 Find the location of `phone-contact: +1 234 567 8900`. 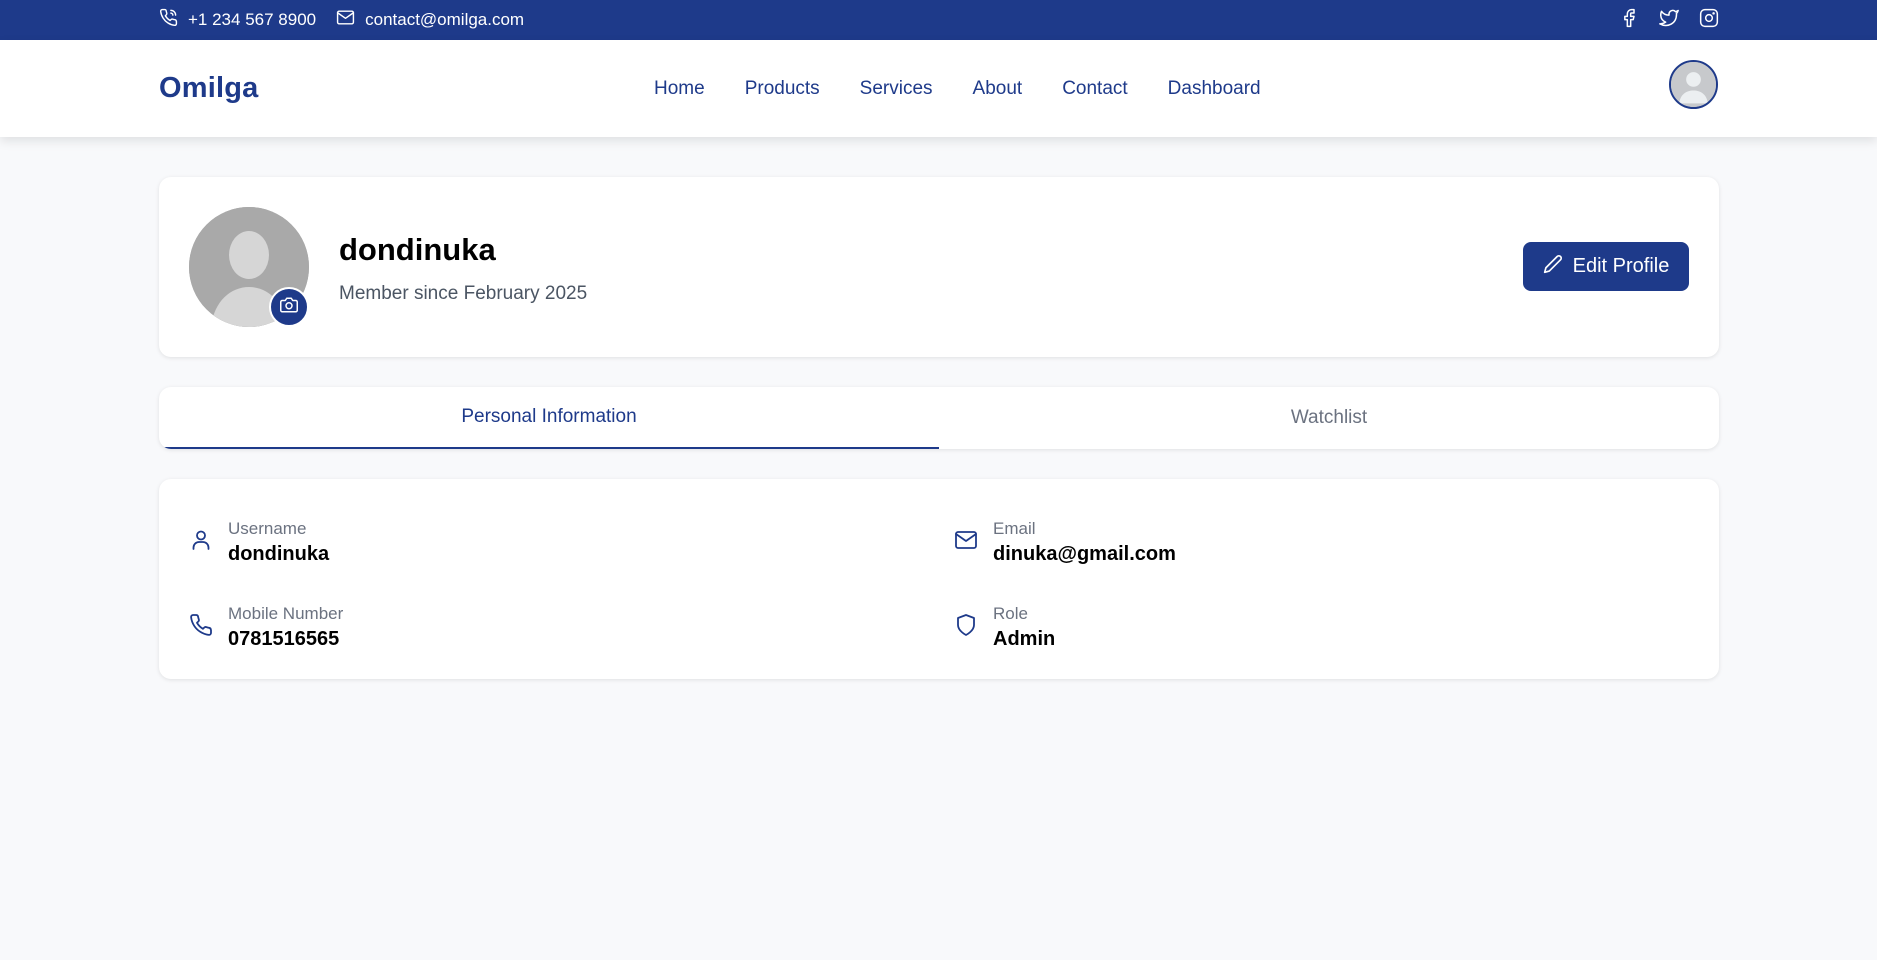

phone-contact: +1 234 567 8900 is located at coordinates (237, 20).